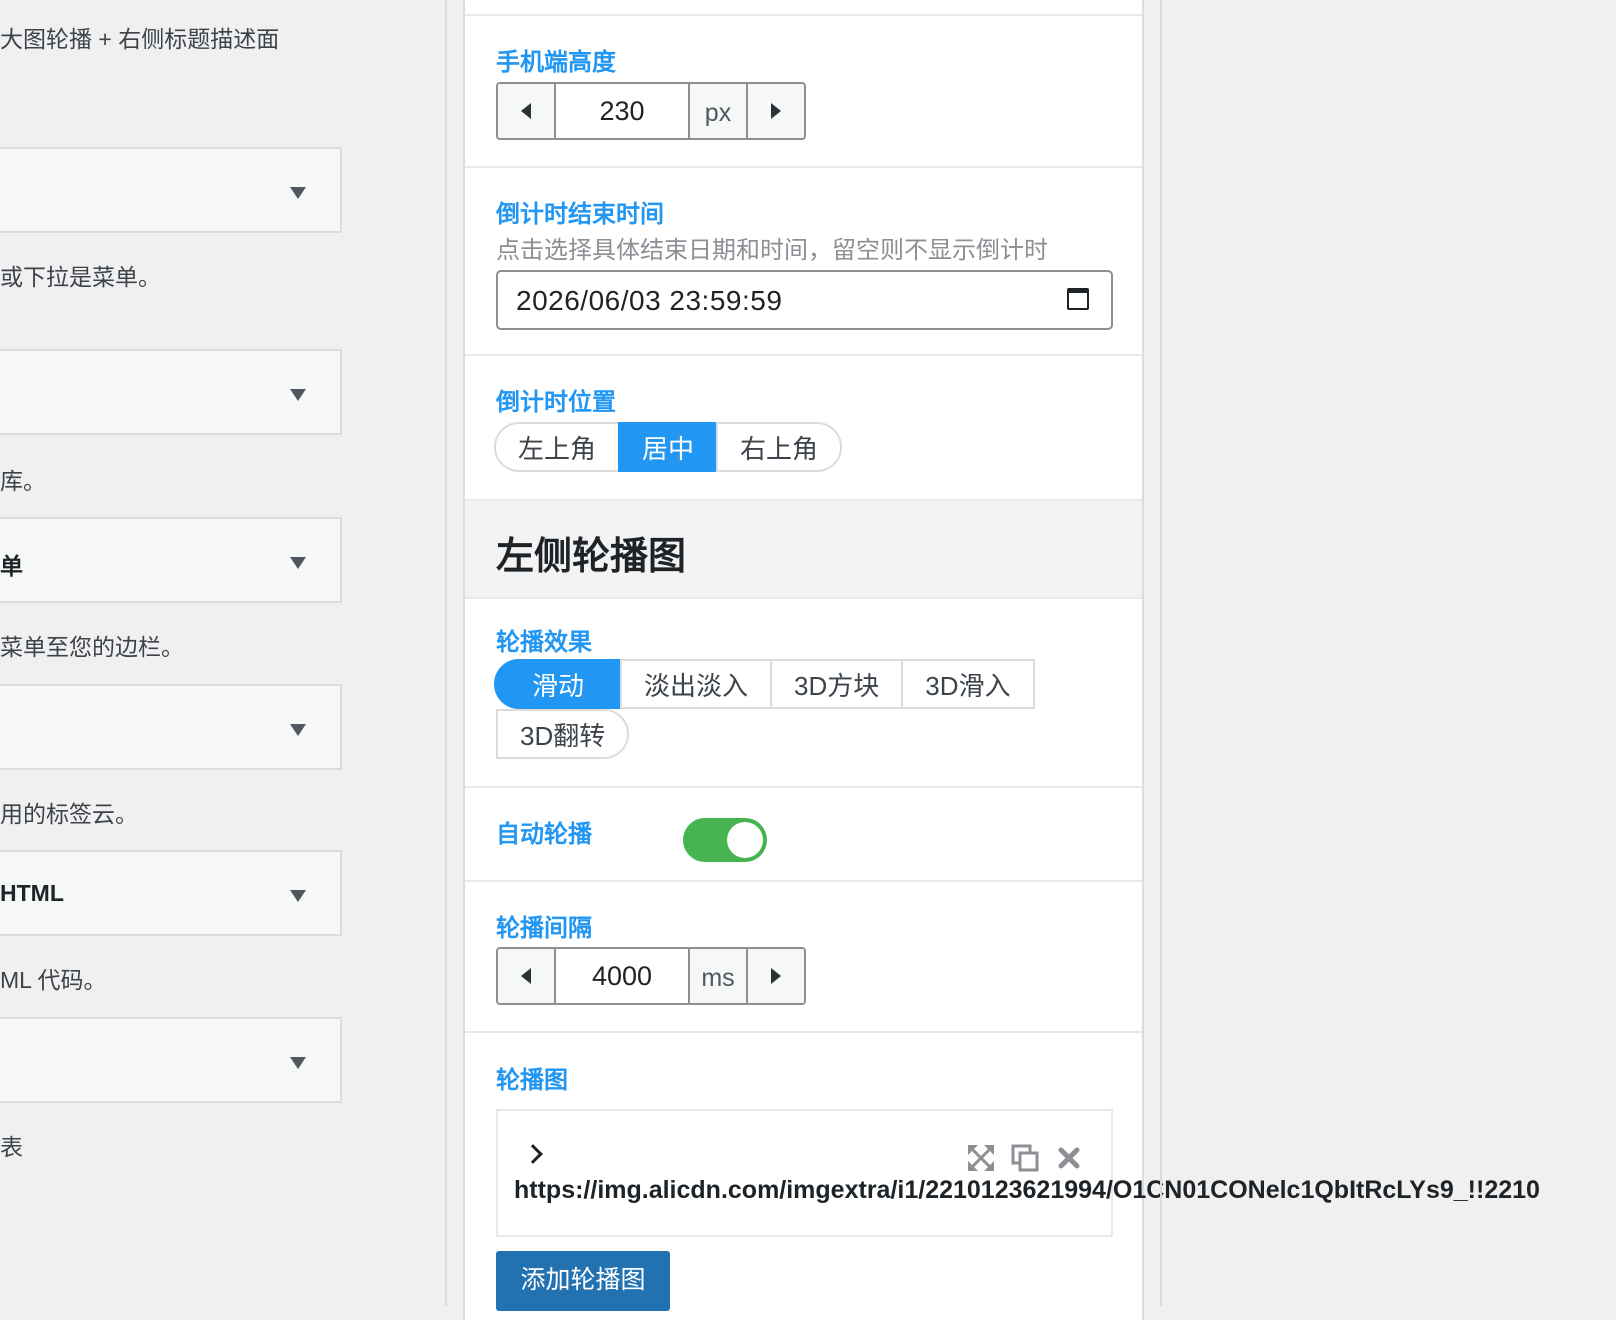 The width and height of the screenshot is (1616, 1320). Describe the element at coordinates (11, 566) in the screenshot. I see `widget-title: 单` at that location.